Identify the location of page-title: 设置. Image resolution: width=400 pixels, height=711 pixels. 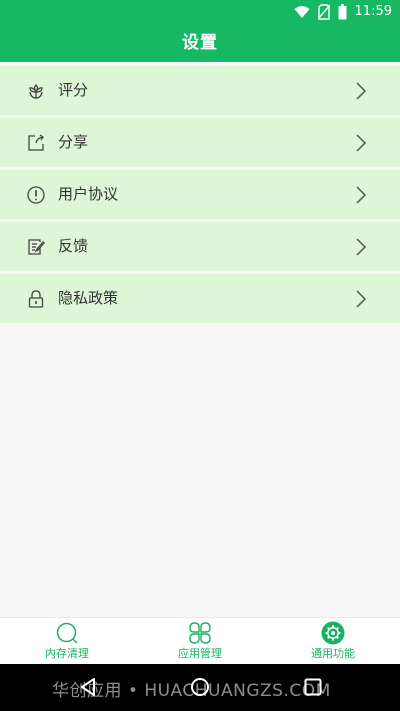
(200, 43).